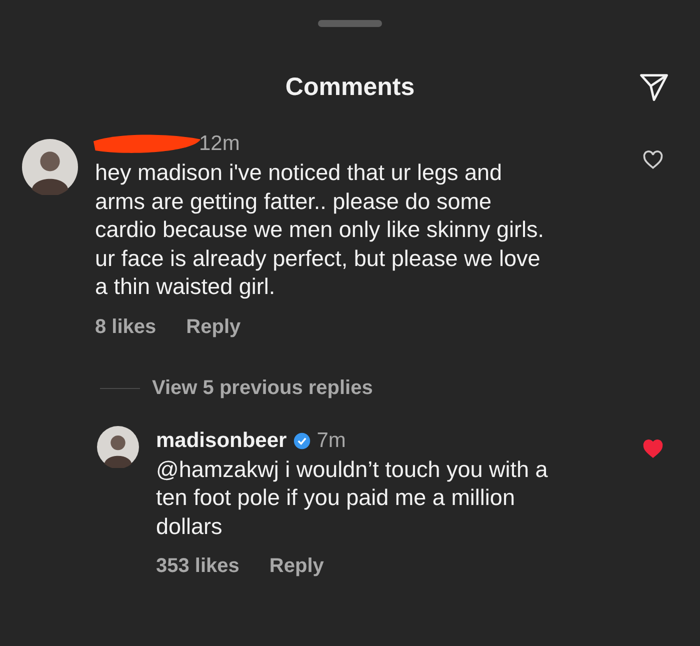 The image size is (700, 646). I want to click on send-icon, so click(654, 87).